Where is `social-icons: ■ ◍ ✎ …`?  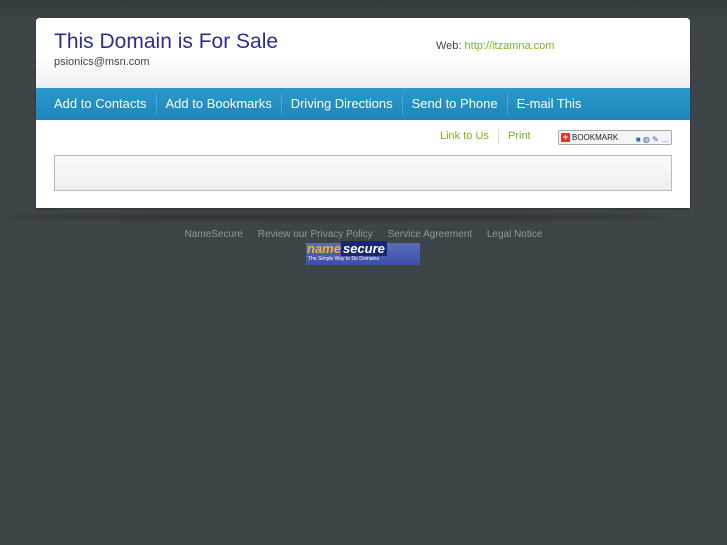 social-icons: ■ ◍ ✎ … is located at coordinates (652, 139).